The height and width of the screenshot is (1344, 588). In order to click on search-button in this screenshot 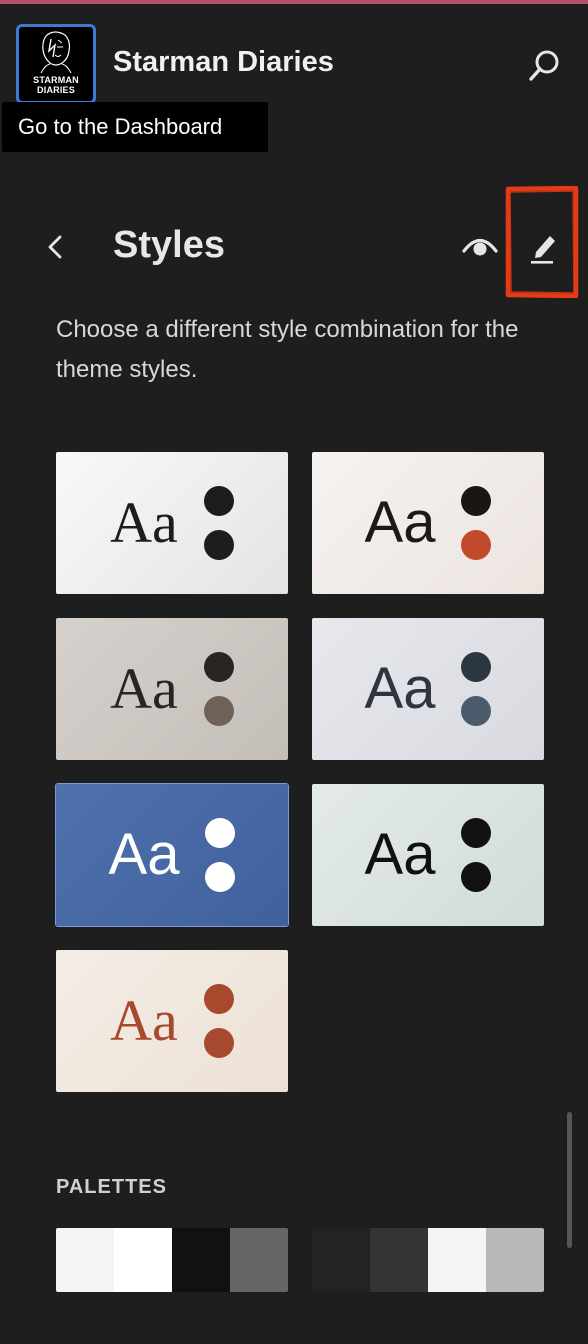, I will do `click(544, 66)`.